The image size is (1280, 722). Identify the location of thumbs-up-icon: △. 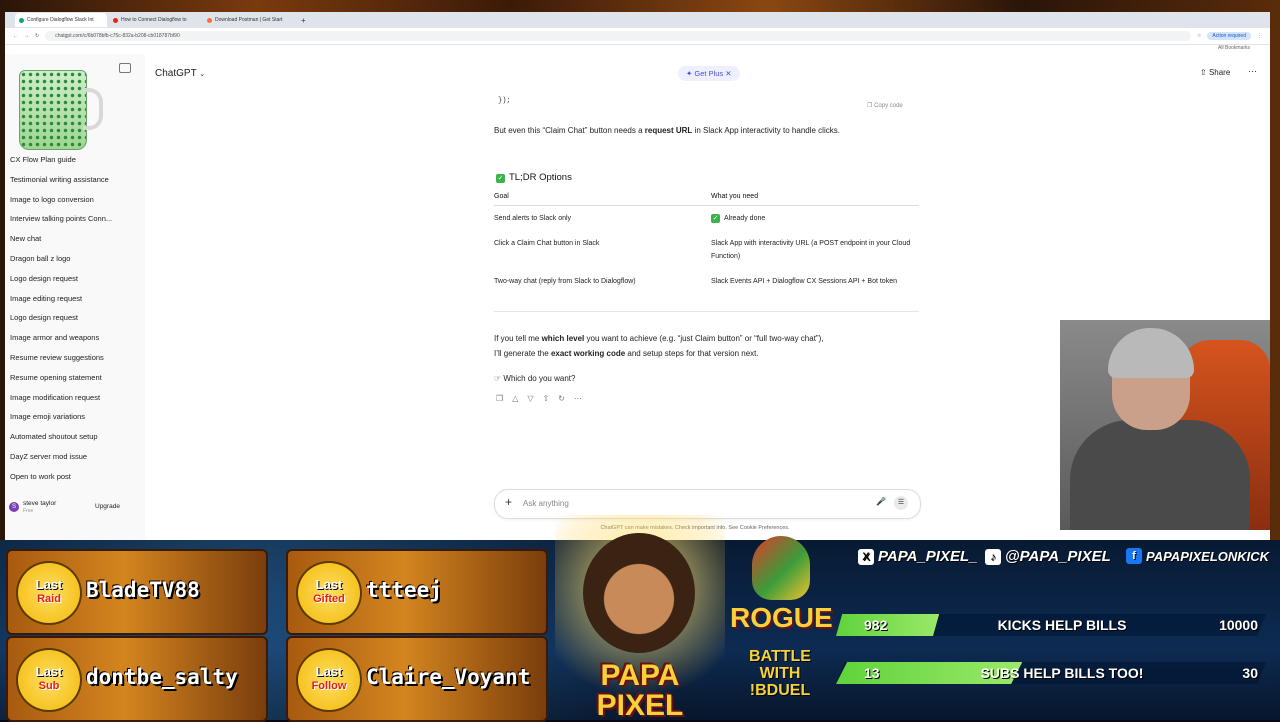
(515, 398).